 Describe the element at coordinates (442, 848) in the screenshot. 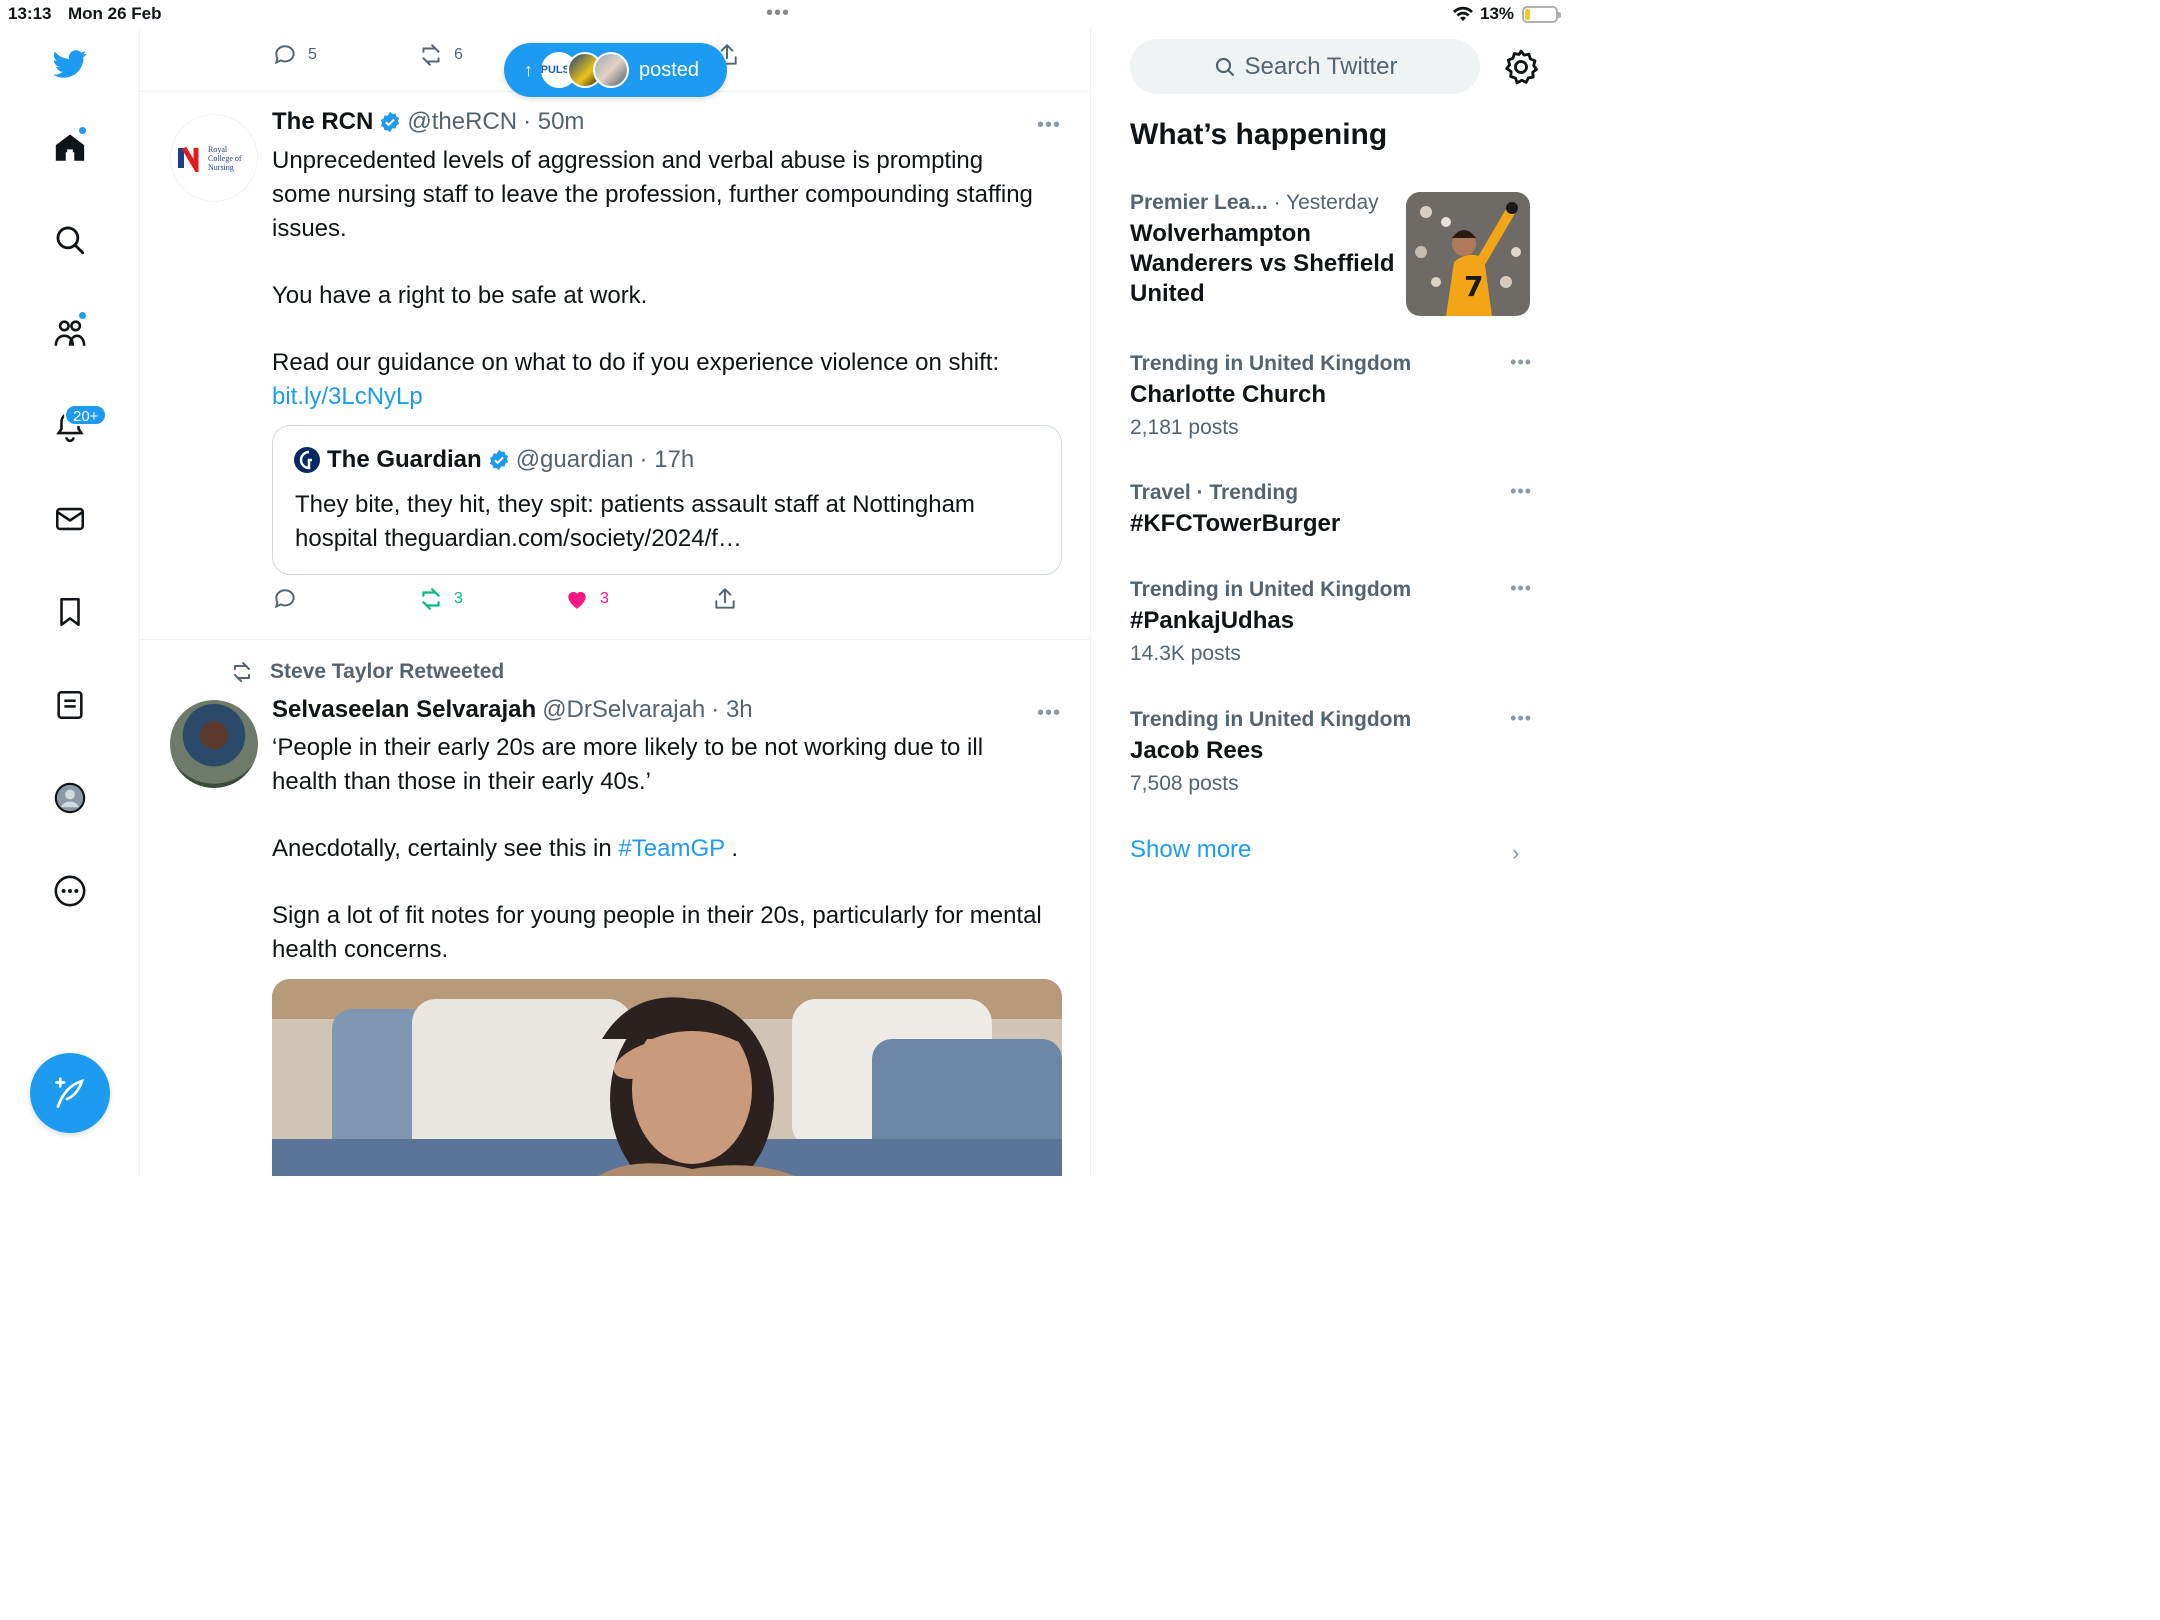

I see `tweet-text-segment: Anecdotally, certainly see this in` at that location.